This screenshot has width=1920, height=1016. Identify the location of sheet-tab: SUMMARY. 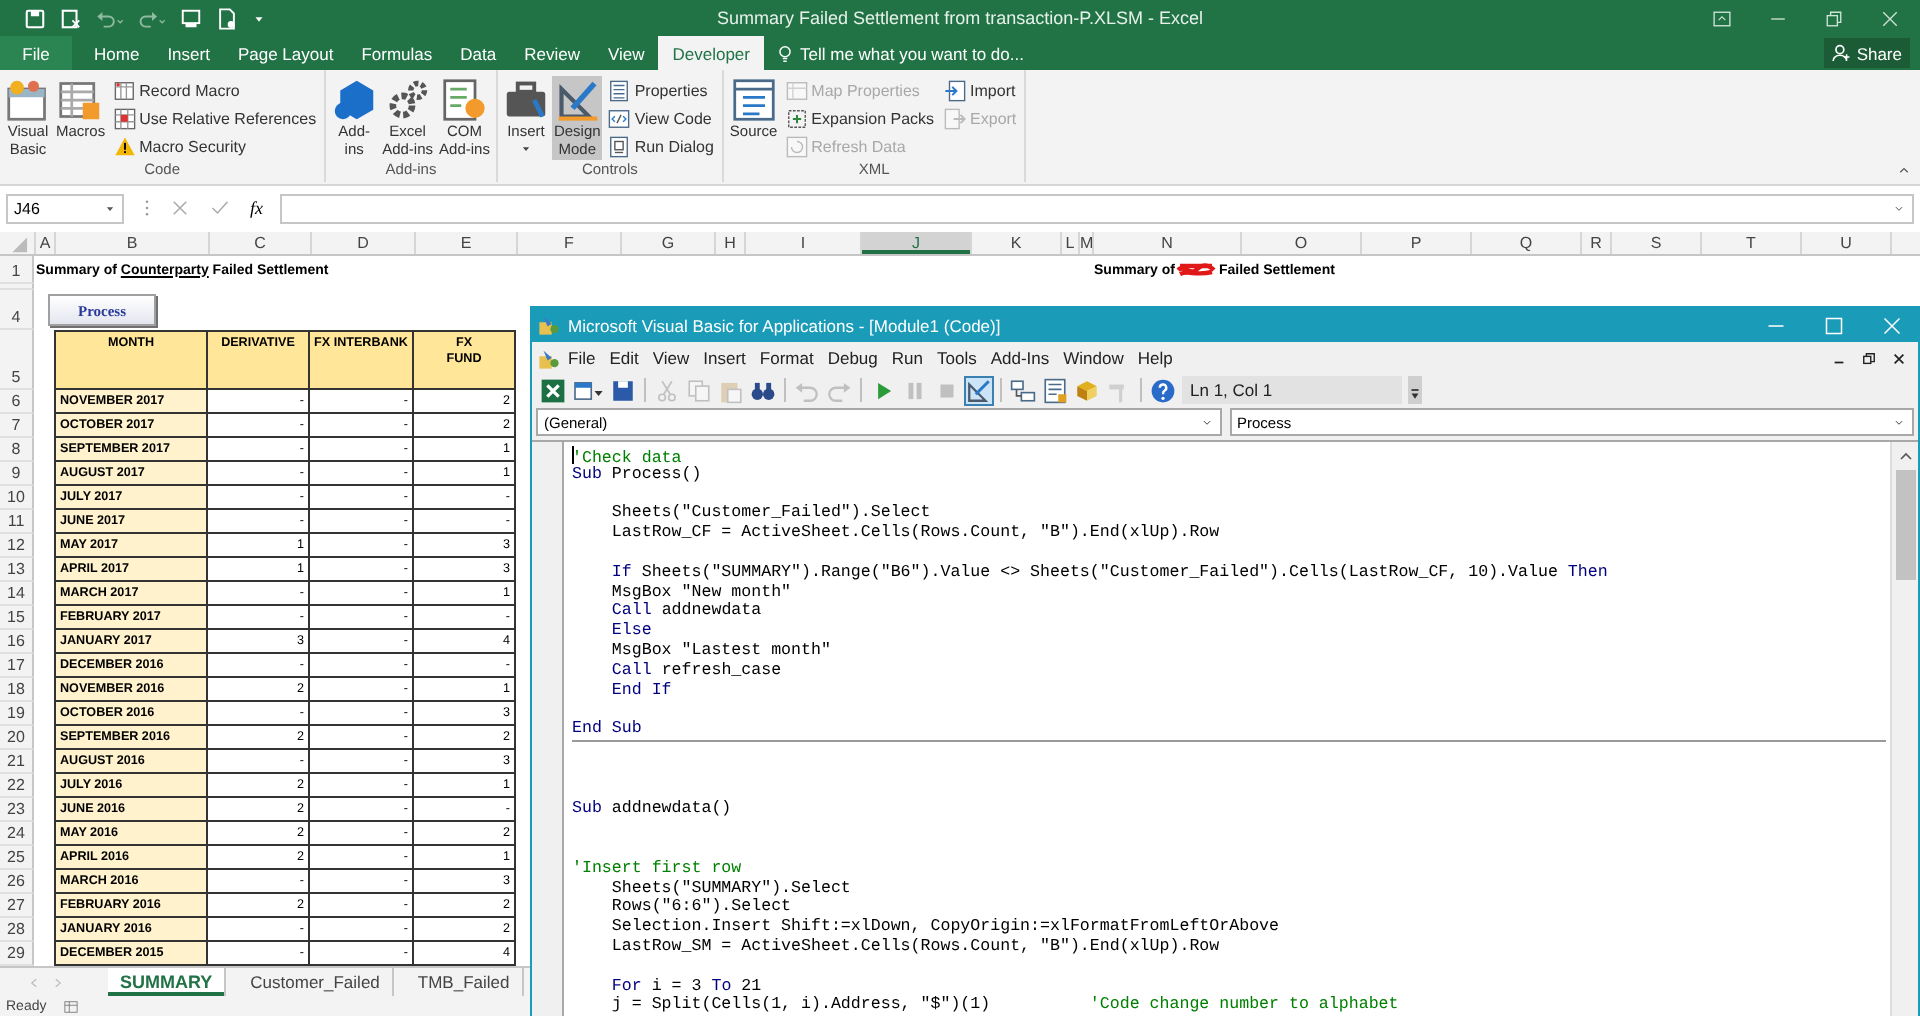
(167, 982).